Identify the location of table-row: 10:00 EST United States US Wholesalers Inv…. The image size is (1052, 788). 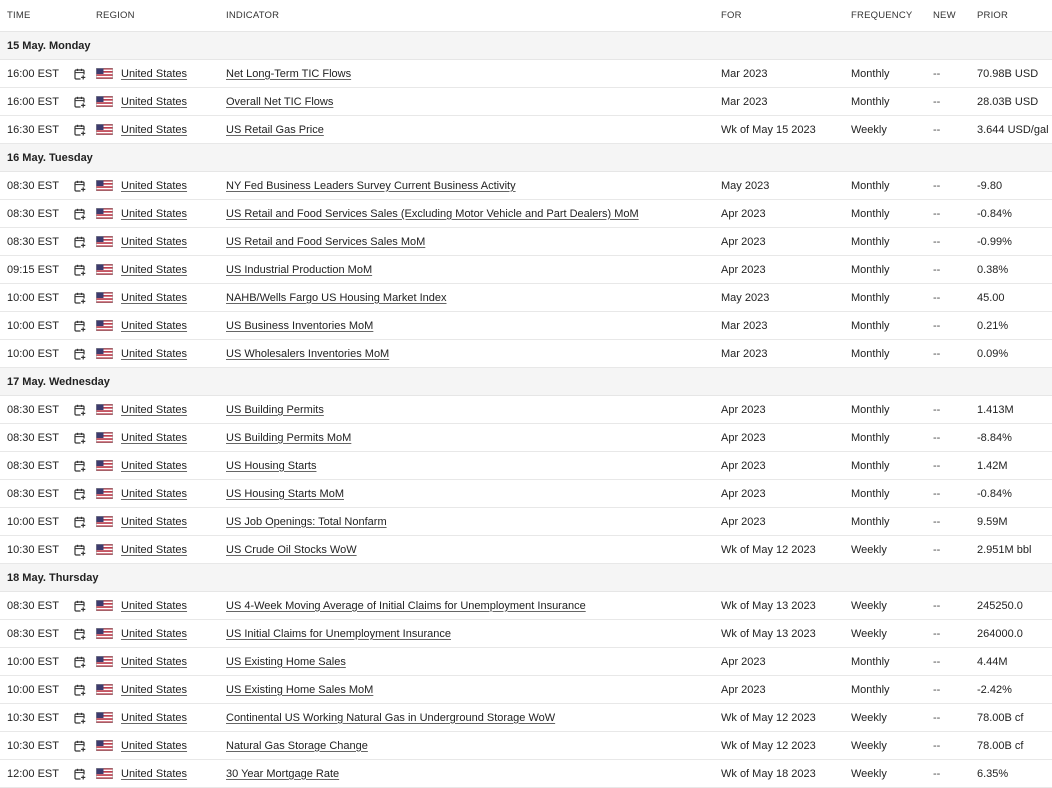
(526, 353).